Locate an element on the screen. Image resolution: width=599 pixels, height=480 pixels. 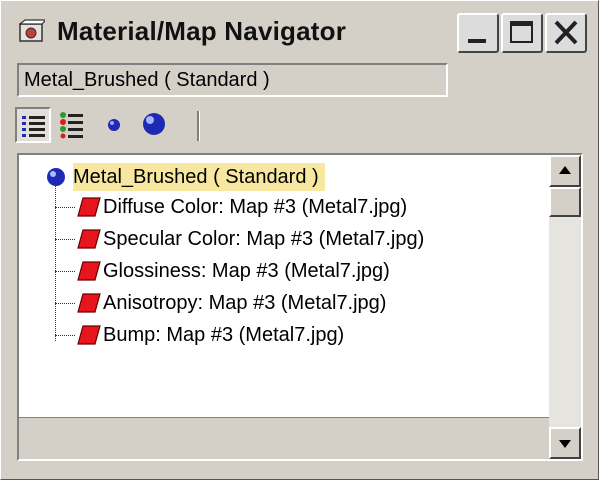
tree-item-label: Specular Color: Map #3 (Metal7.jpg) is located at coordinates (264, 239).